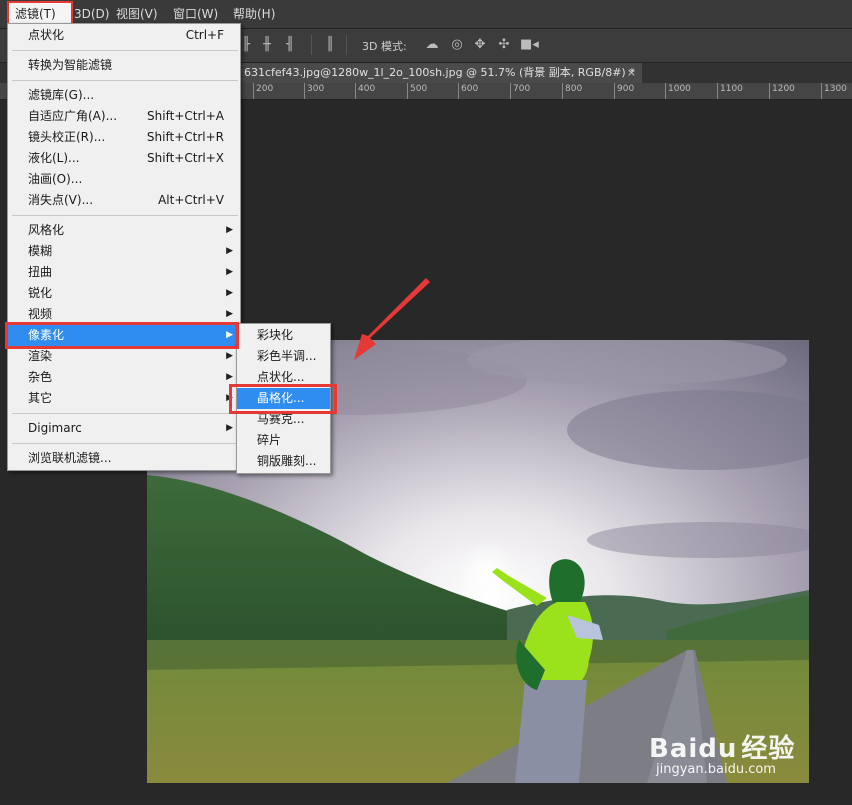 Image resolution: width=852 pixels, height=805 pixels. I want to click on menu-item-sharpen: 锐化 ▶, so click(124, 293).